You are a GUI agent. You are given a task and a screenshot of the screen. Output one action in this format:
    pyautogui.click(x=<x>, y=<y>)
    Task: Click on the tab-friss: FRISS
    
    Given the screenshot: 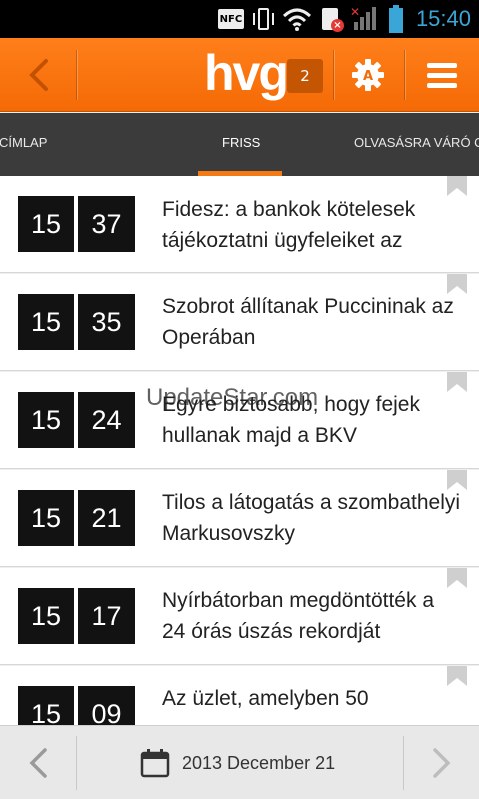 What is the action you would take?
    pyautogui.click(x=241, y=144)
    